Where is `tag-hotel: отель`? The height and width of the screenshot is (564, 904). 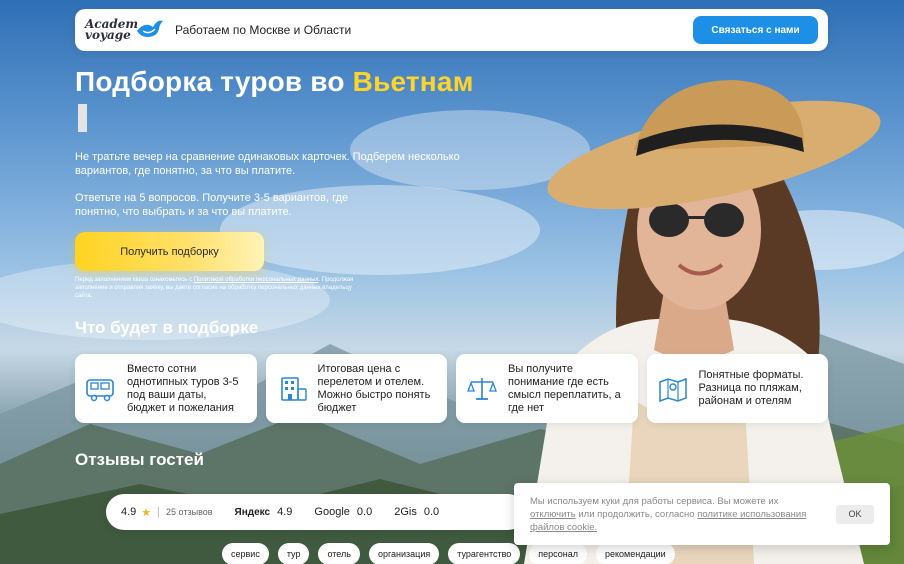
tag-hotel: отель is located at coordinates (339, 553).